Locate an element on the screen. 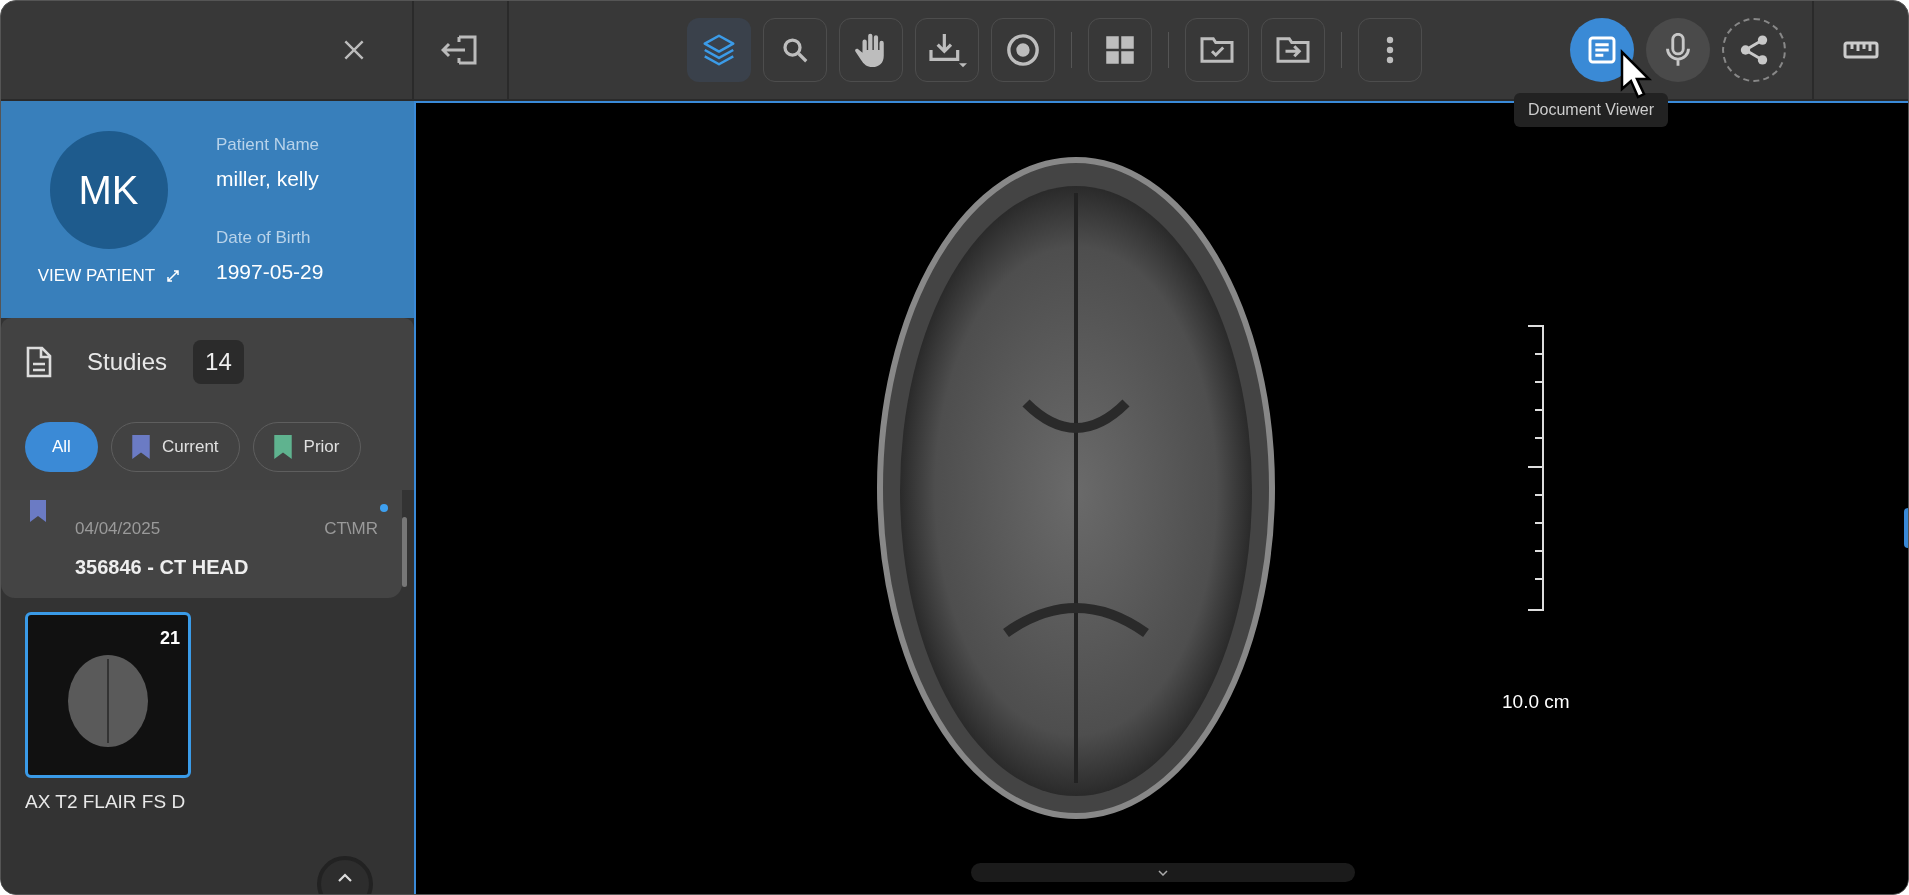 Image resolution: width=1909 pixels, height=895 pixels. study-title: 356846 - CT HEAD is located at coordinates (162, 567).